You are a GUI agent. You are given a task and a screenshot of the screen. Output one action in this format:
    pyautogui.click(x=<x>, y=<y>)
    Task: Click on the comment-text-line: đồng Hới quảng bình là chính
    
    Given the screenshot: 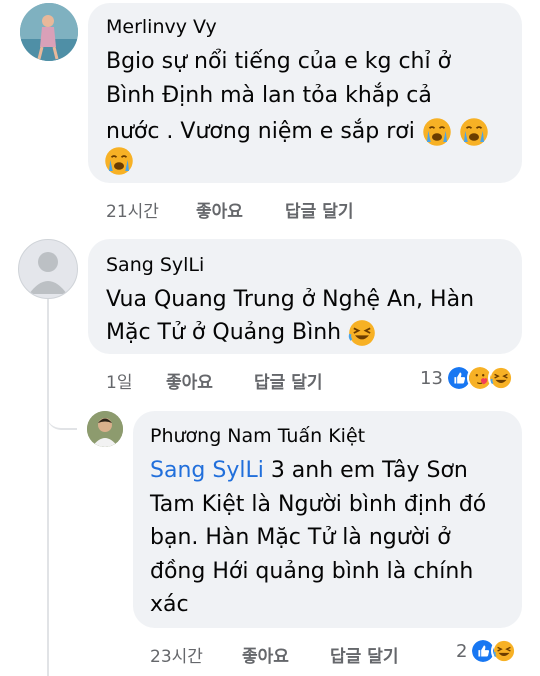 What is the action you would take?
    pyautogui.click(x=312, y=571)
    